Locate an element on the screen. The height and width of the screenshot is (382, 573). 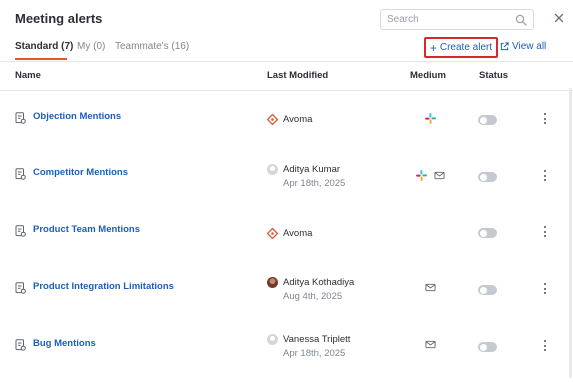
modified-by: Aditya Kothadiya is located at coordinates (319, 282).